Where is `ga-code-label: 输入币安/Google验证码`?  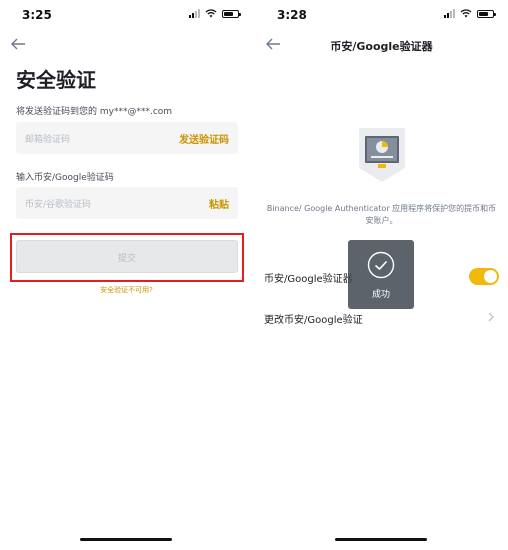
ga-code-label: 输入币安/Google验证码 is located at coordinates (65, 178).